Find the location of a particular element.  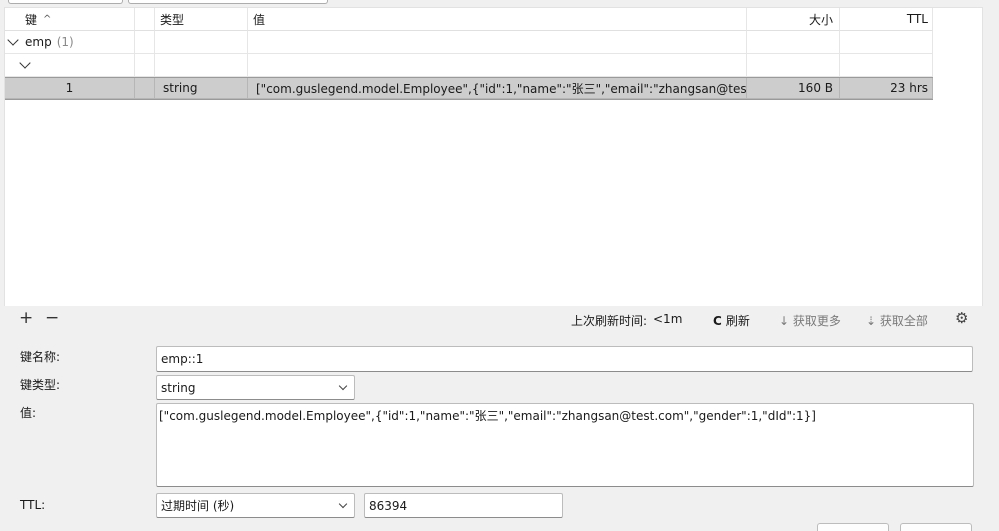

tree-subgroup is located at coordinates (469, 65).